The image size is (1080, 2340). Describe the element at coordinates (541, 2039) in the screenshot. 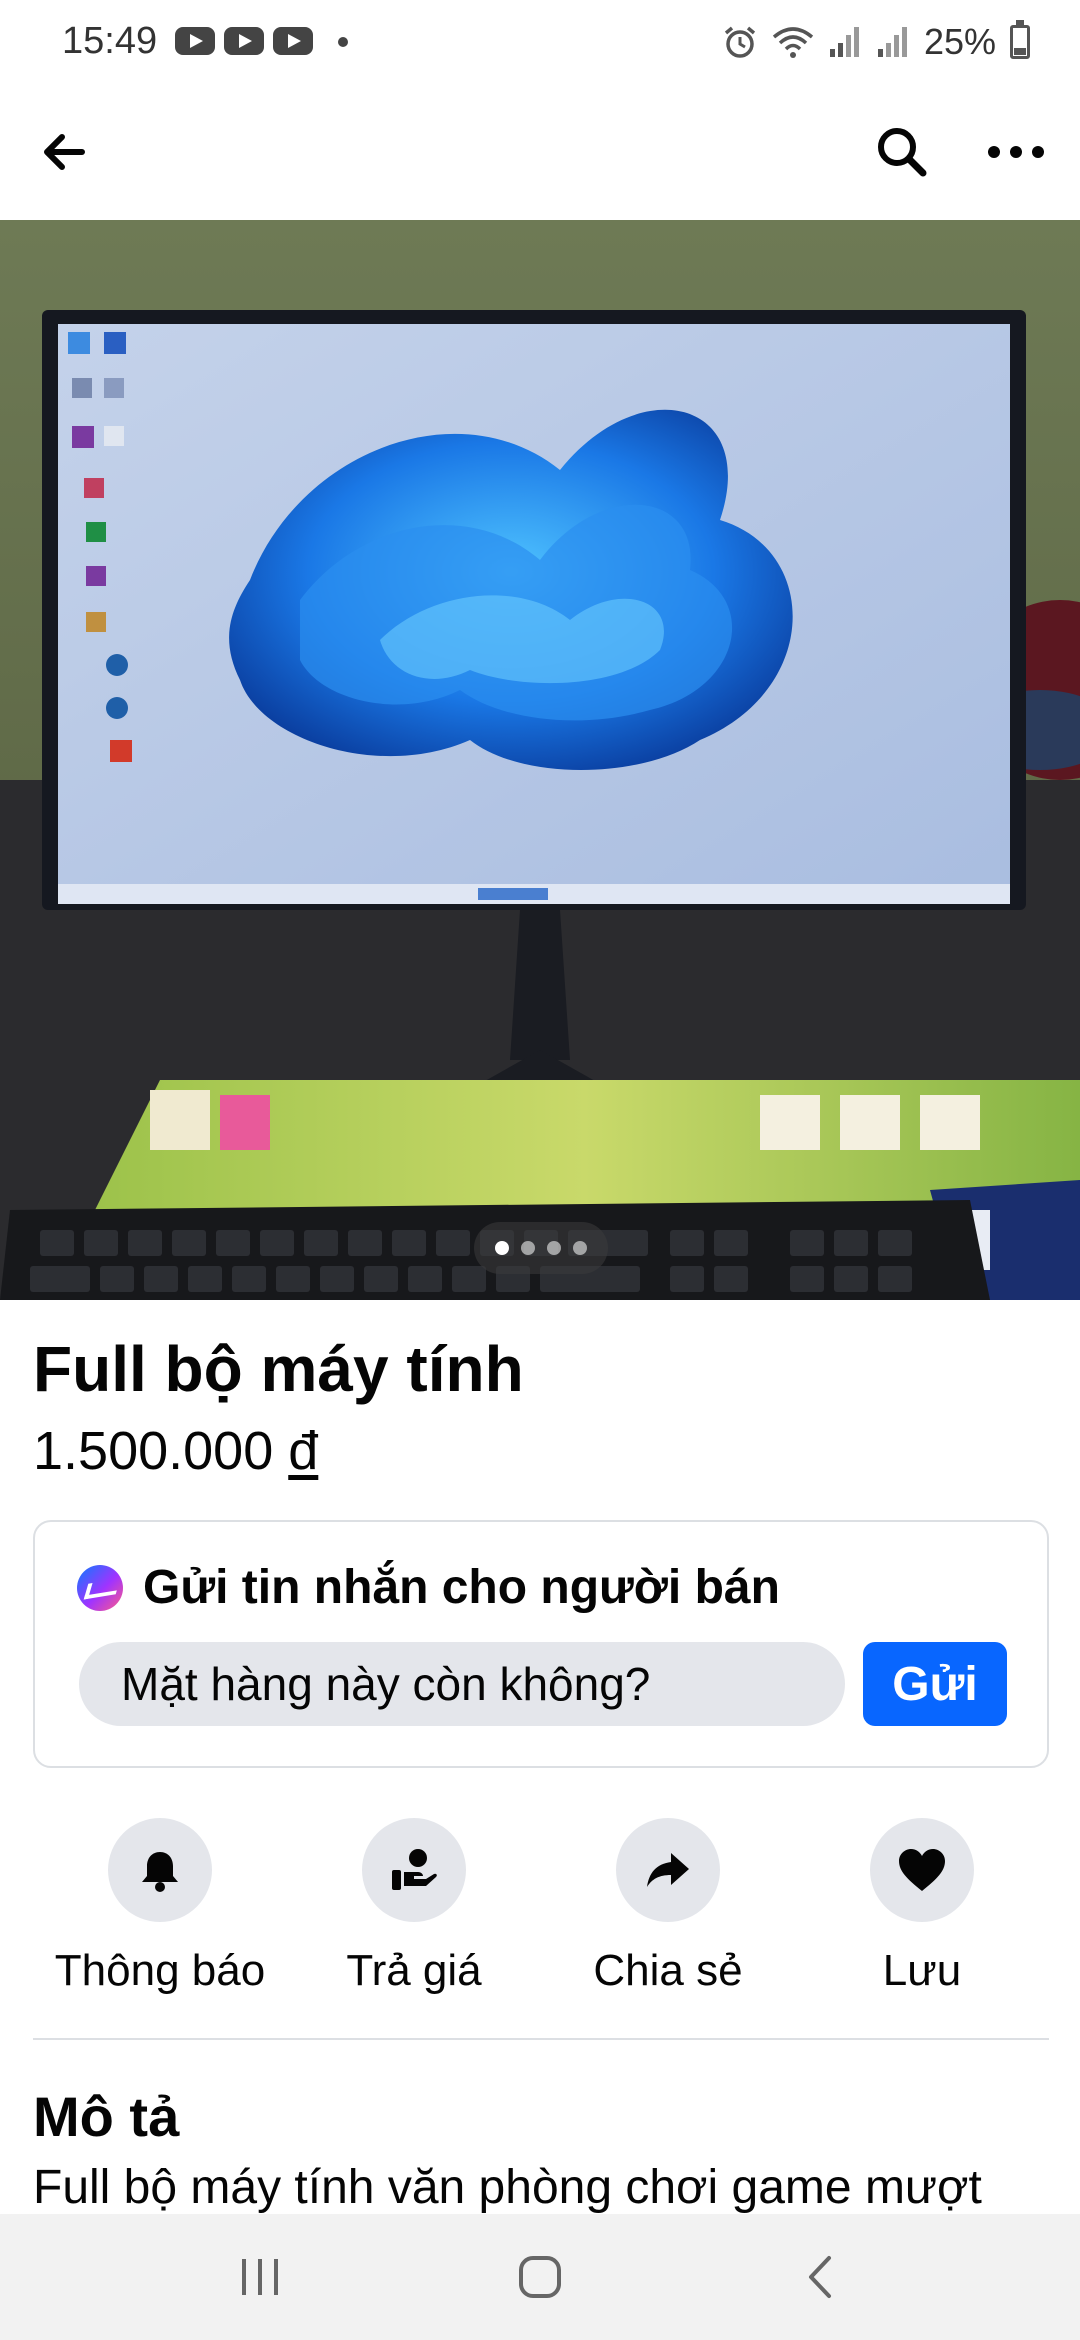

I see `divider` at that location.